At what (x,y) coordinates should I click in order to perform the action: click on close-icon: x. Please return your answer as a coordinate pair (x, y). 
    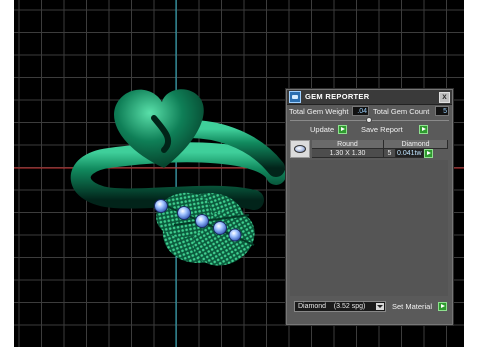
    Looking at the image, I should click on (444, 97).